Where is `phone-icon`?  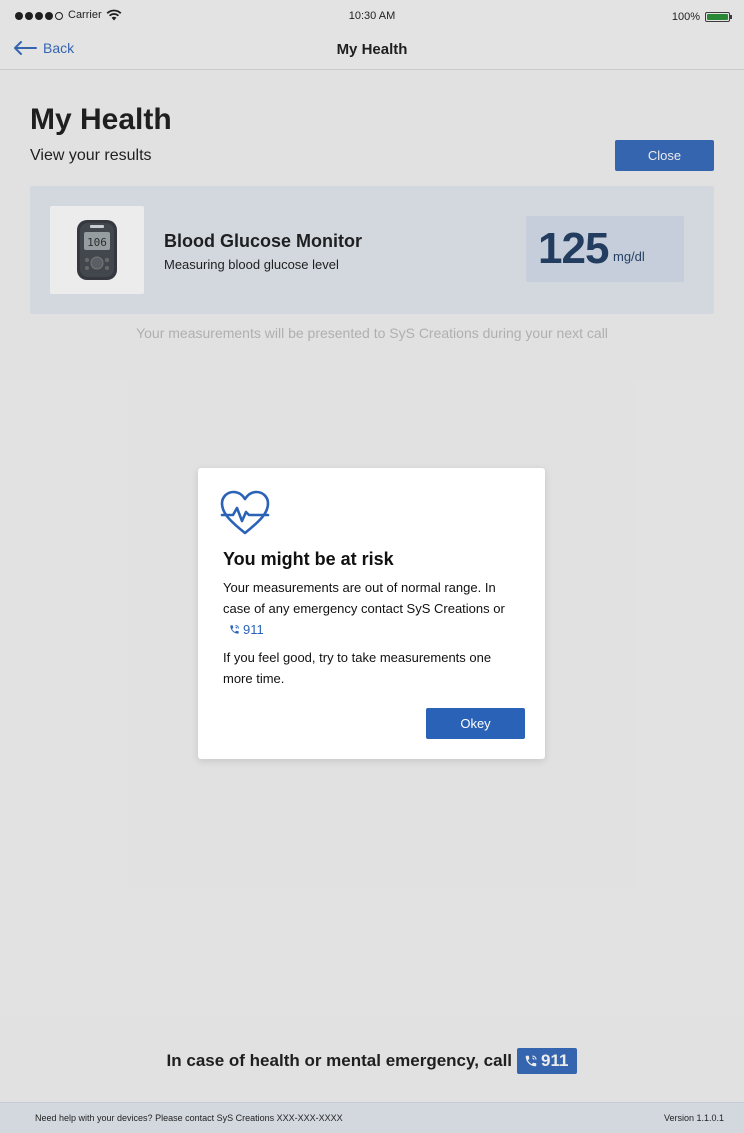 phone-icon is located at coordinates (234, 629).